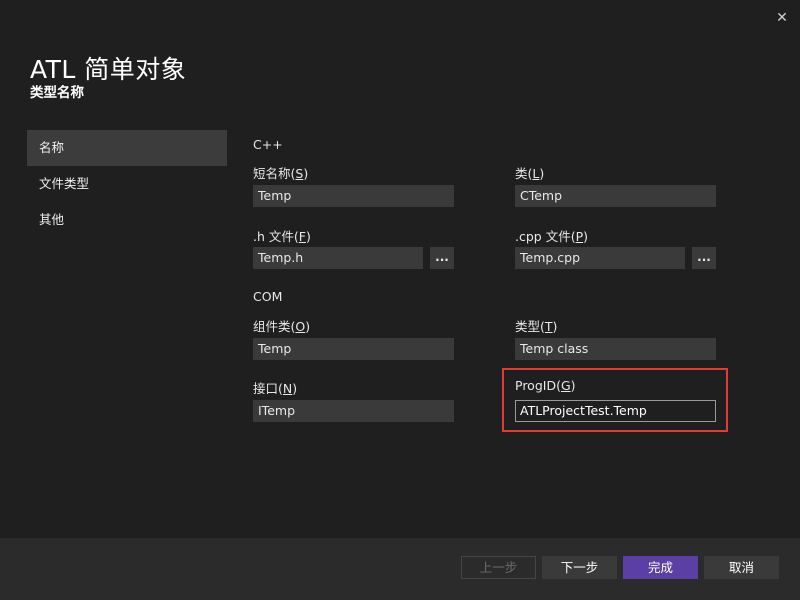 This screenshot has width=800, height=600. What do you see at coordinates (282, 326) in the screenshot?
I see `coclass-label: 组件类(O)` at bounding box center [282, 326].